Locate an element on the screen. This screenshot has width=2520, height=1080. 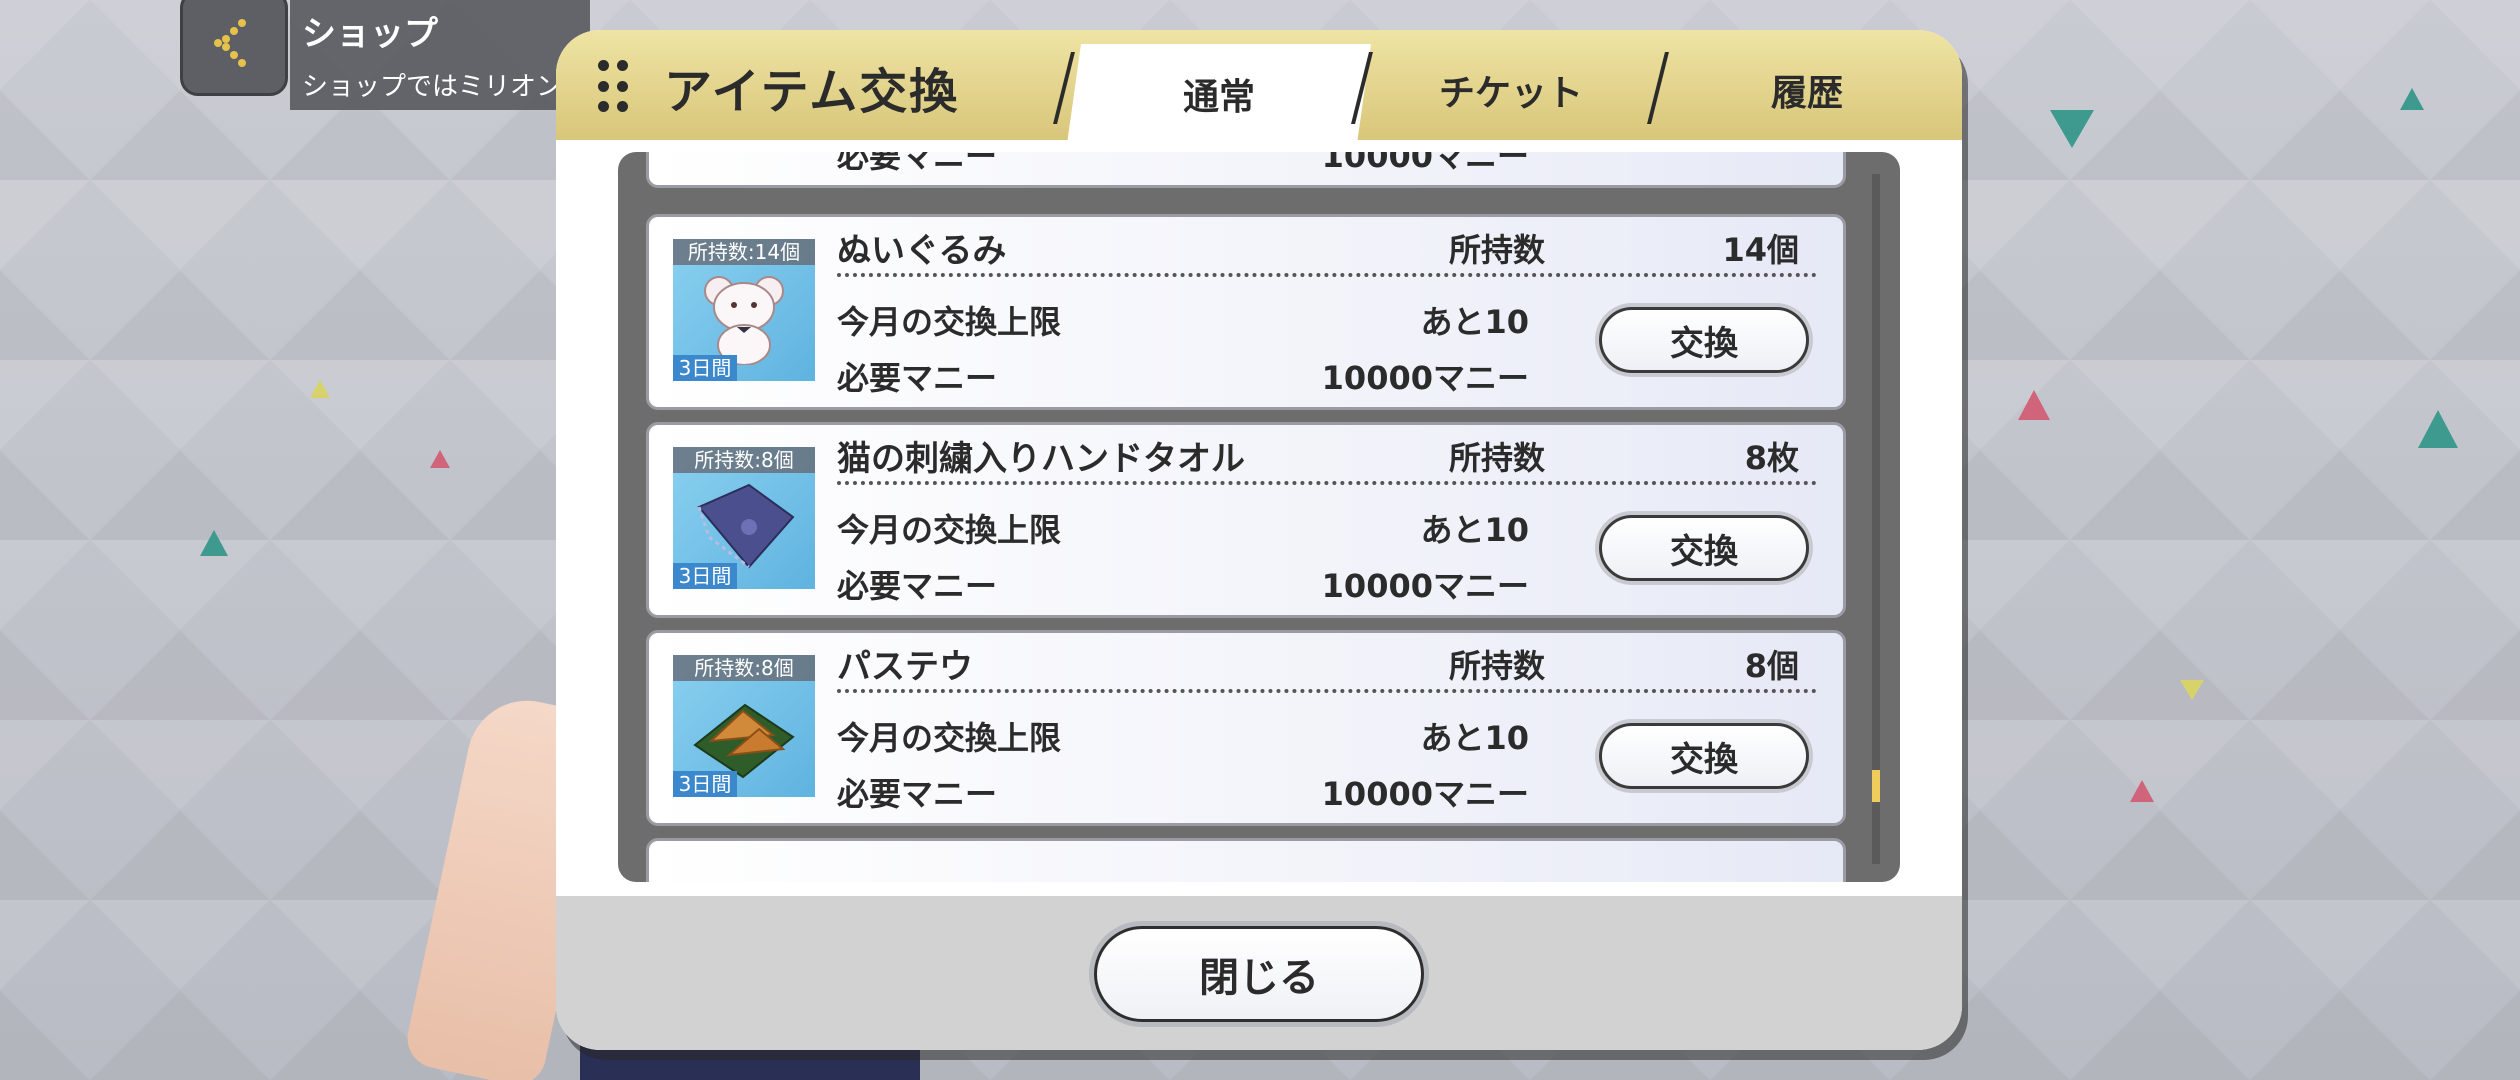
tab-label: 通常 is located at coordinates (1218, 97).